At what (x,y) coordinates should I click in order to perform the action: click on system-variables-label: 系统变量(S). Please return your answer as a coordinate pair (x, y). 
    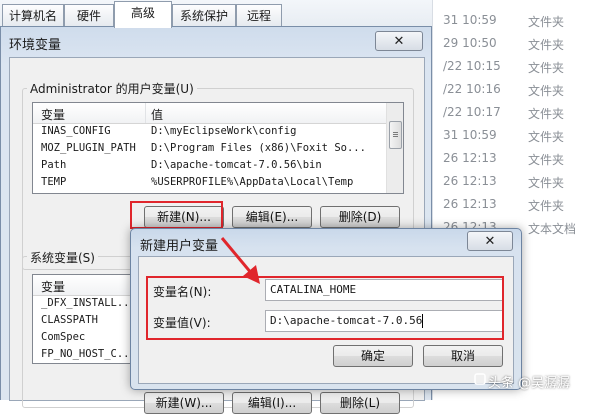
    Looking at the image, I should click on (62, 257).